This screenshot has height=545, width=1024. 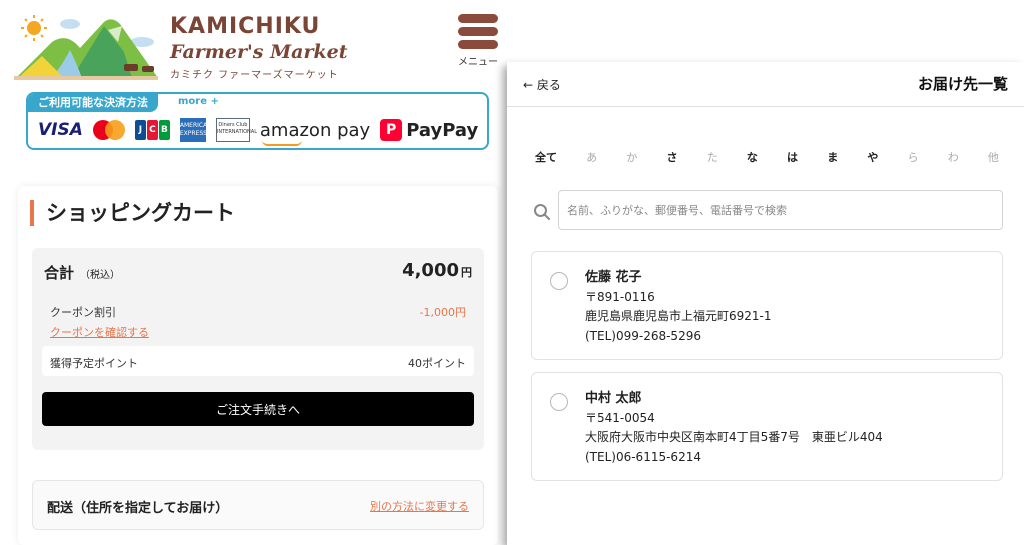 What do you see at coordinates (546, 157) in the screenshot?
I see `kana-filter-tab: 全て` at bounding box center [546, 157].